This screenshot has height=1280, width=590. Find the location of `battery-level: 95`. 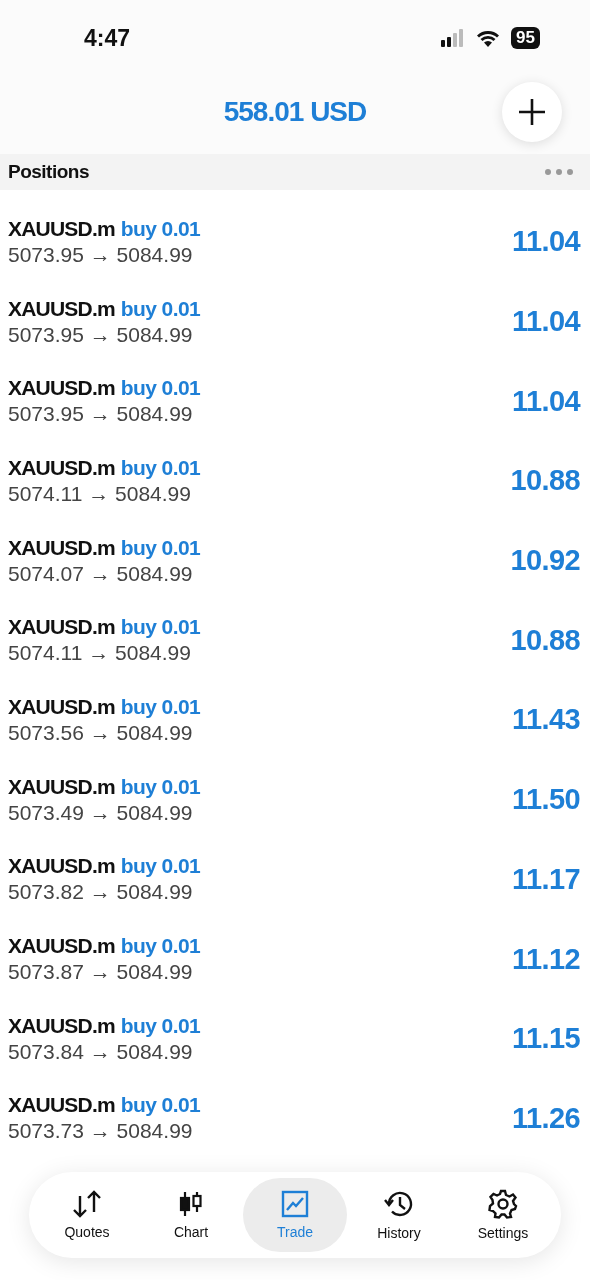

battery-level: 95 is located at coordinates (525, 38).